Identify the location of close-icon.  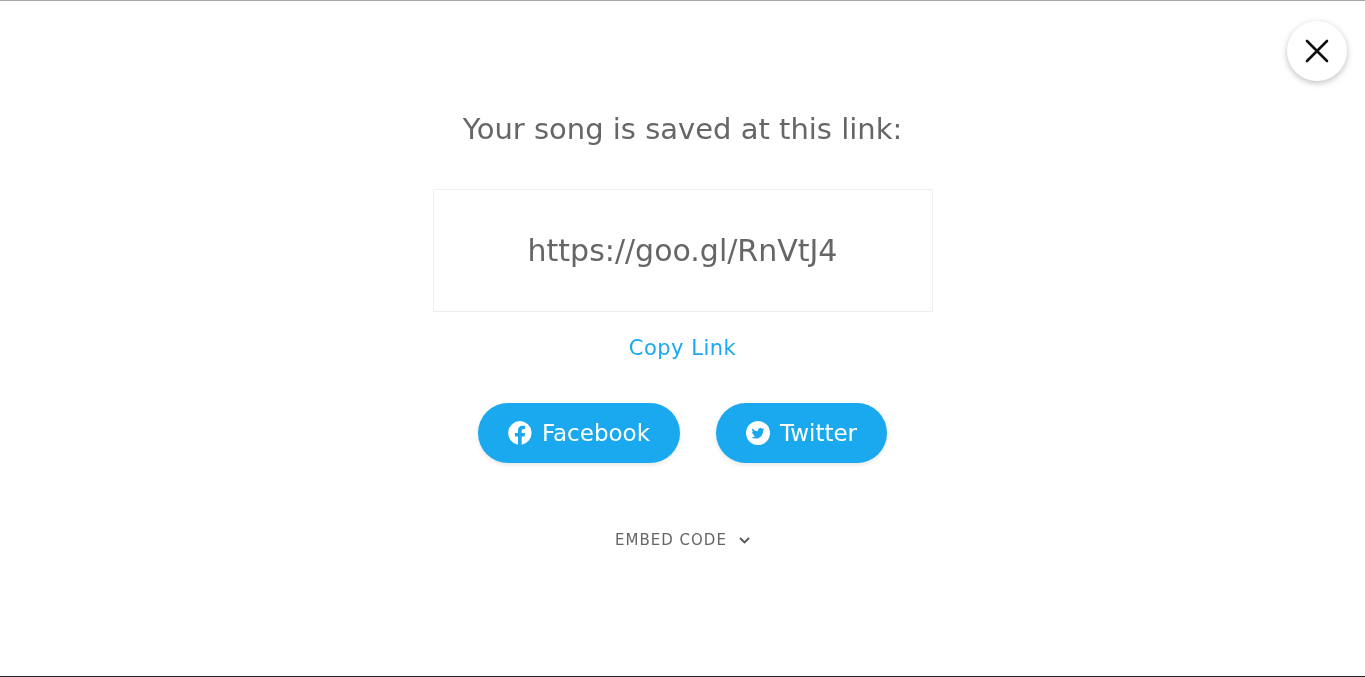
(1317, 51).